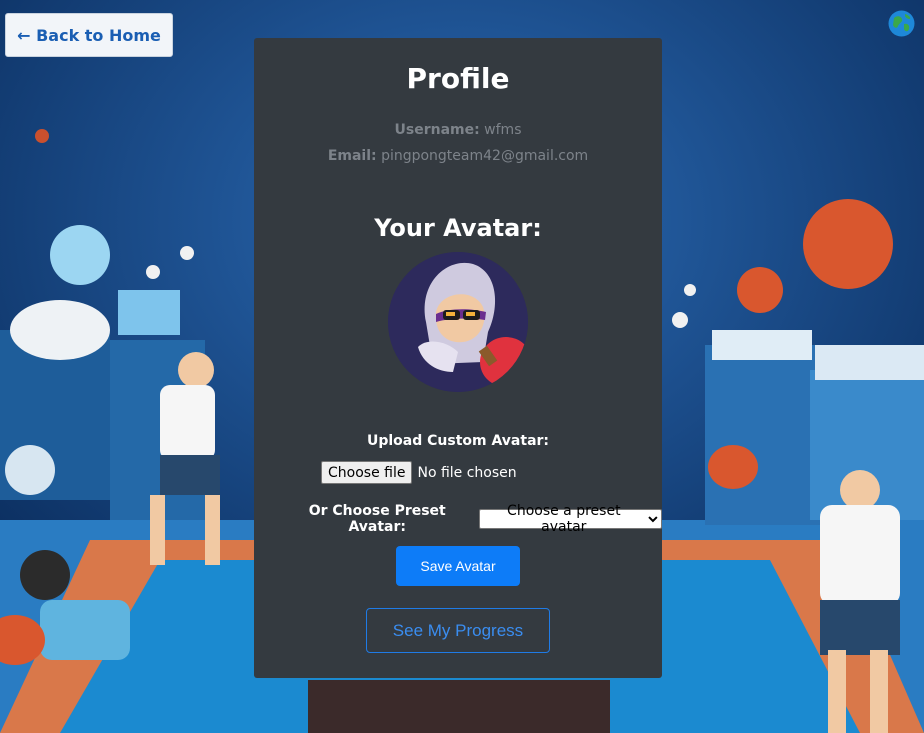  Describe the element at coordinates (901, 23) in the screenshot. I see `globe-icon` at that location.